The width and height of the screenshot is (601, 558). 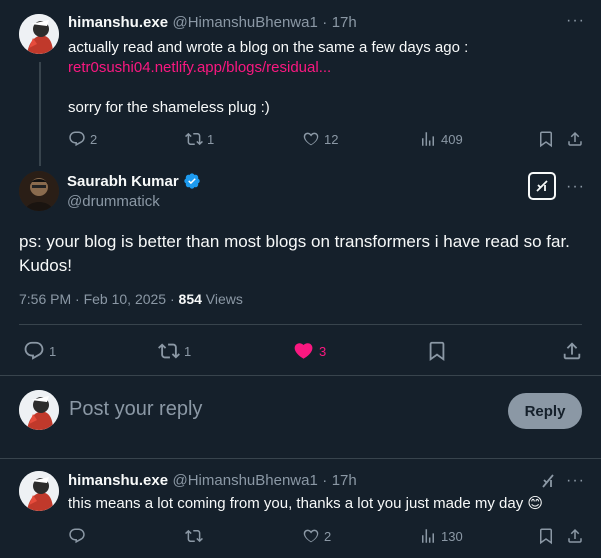 What do you see at coordinates (39, 191) in the screenshot?
I see `avatar-saurabh` at bounding box center [39, 191].